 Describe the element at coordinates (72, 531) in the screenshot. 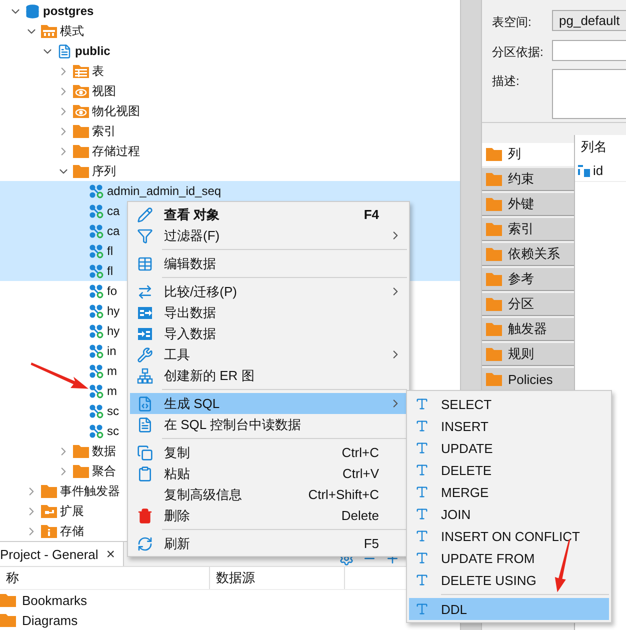

I see `tree-item-label: 存储` at that location.